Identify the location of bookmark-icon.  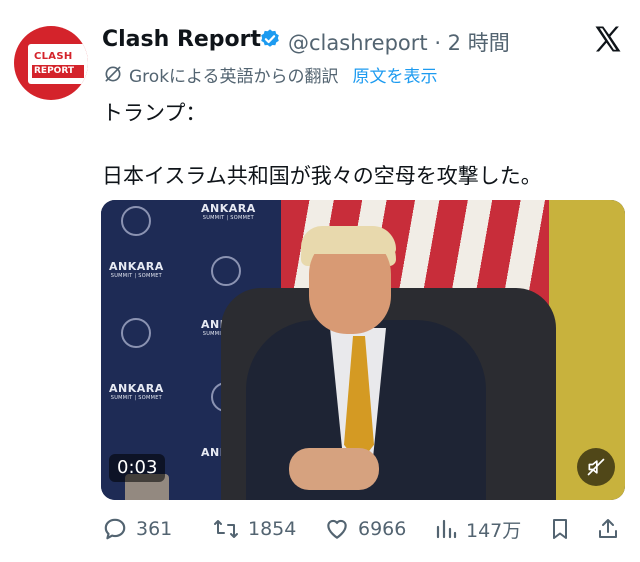
(560, 529).